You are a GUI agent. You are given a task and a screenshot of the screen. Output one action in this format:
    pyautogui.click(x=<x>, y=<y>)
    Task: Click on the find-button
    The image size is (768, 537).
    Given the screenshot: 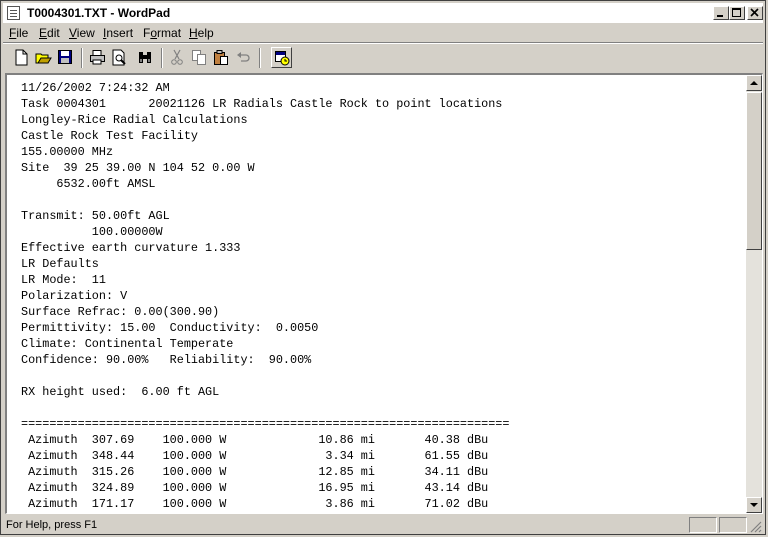 What is the action you would take?
    pyautogui.click(x=145, y=57)
    